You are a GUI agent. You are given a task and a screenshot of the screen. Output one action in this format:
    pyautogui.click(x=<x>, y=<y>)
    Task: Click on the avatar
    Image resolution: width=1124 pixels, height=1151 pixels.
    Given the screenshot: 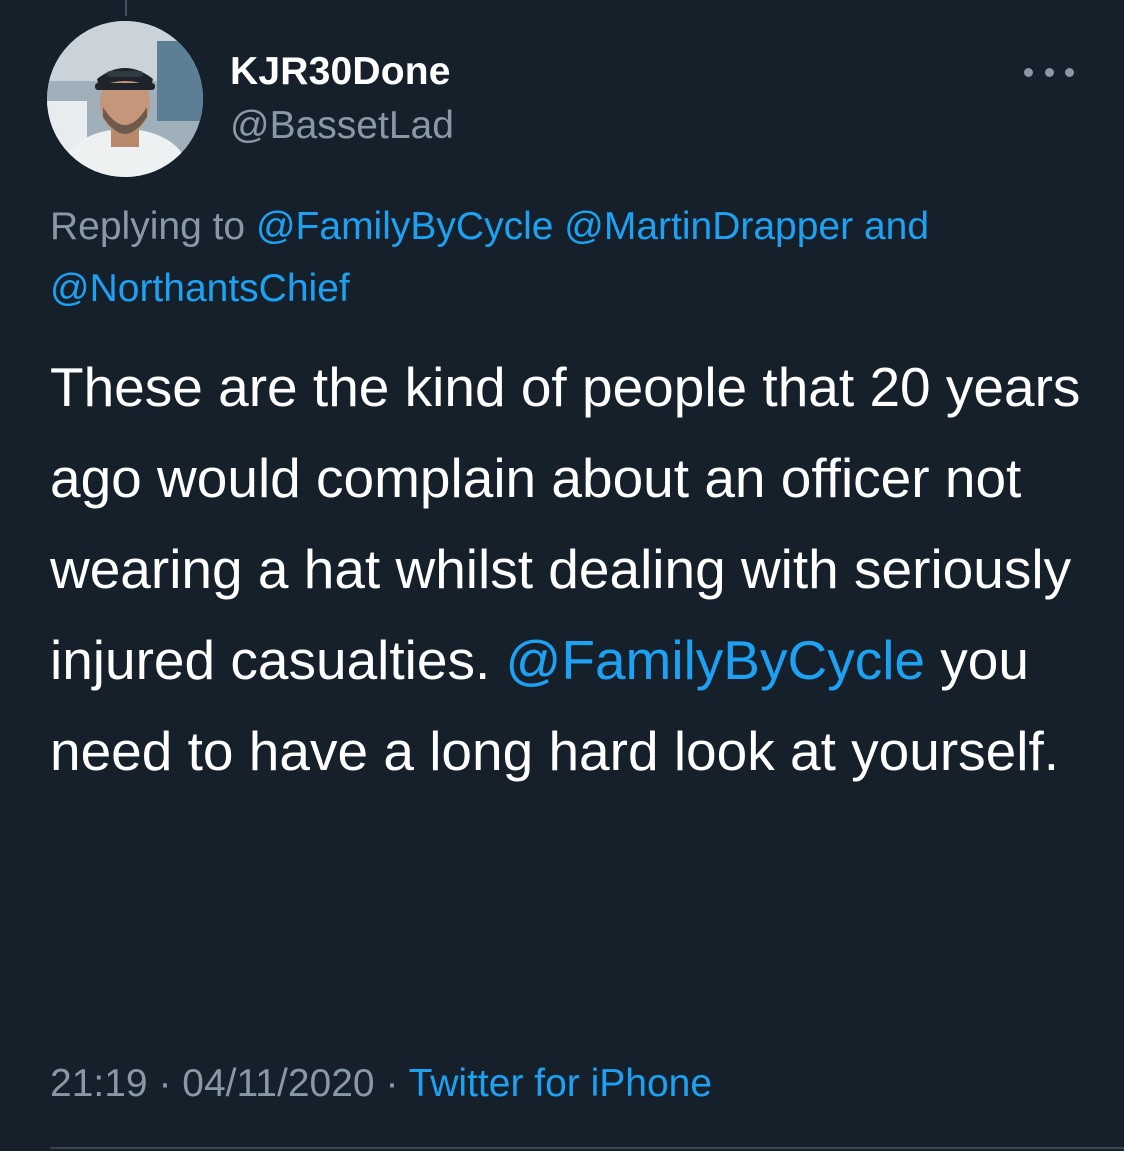 What is the action you would take?
    pyautogui.click(x=125, y=99)
    